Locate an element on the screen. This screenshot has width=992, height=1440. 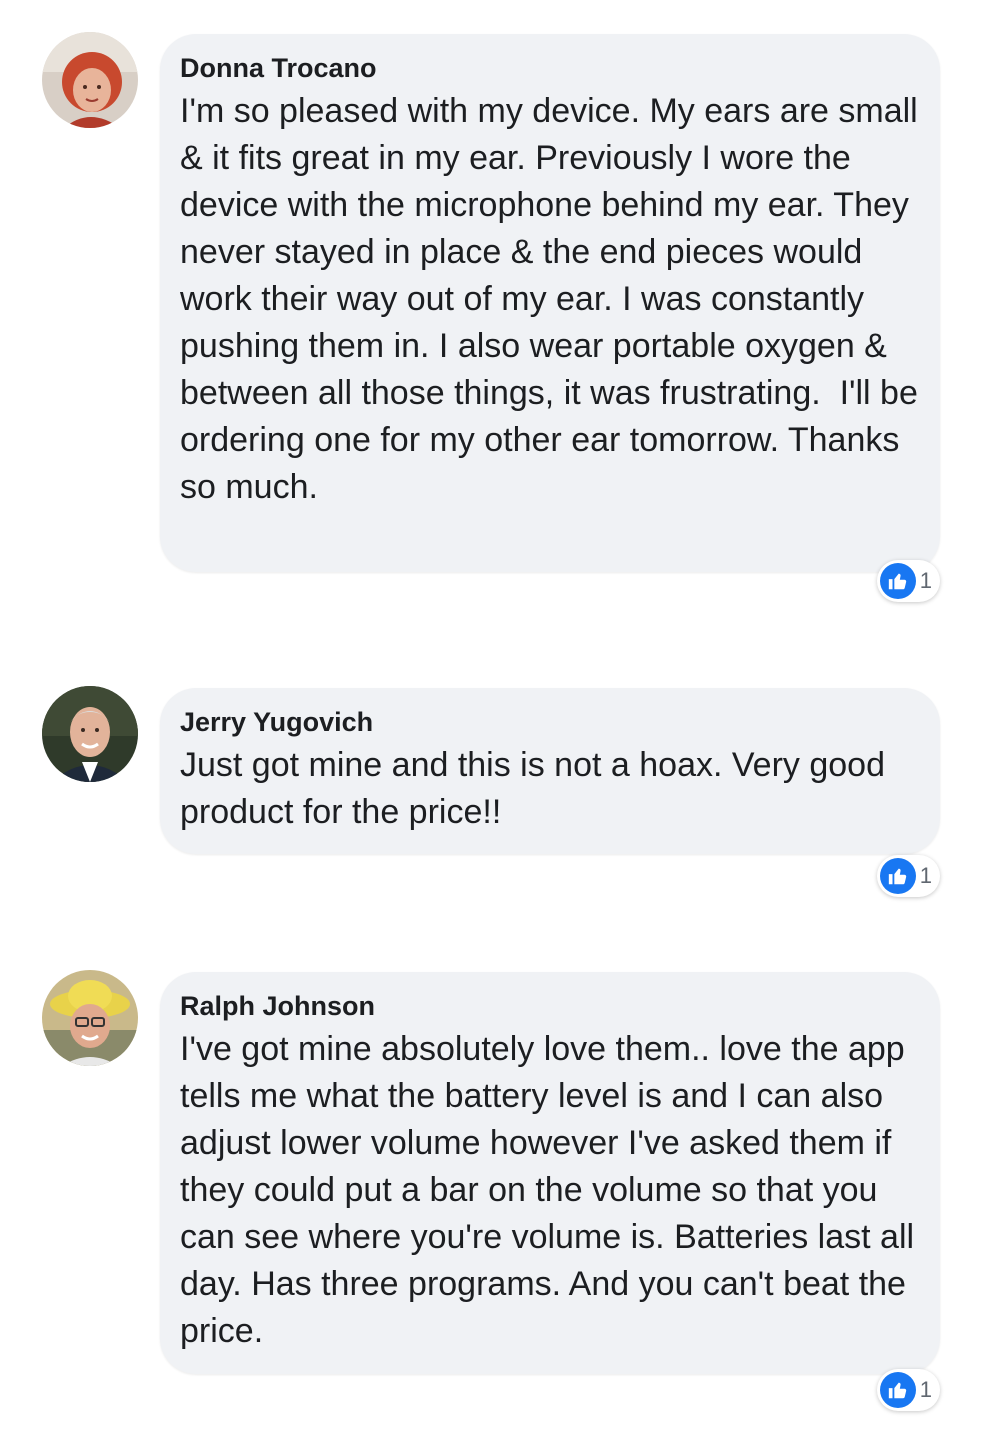
comment-author: Jerry Yugovich is located at coordinates (276, 722).